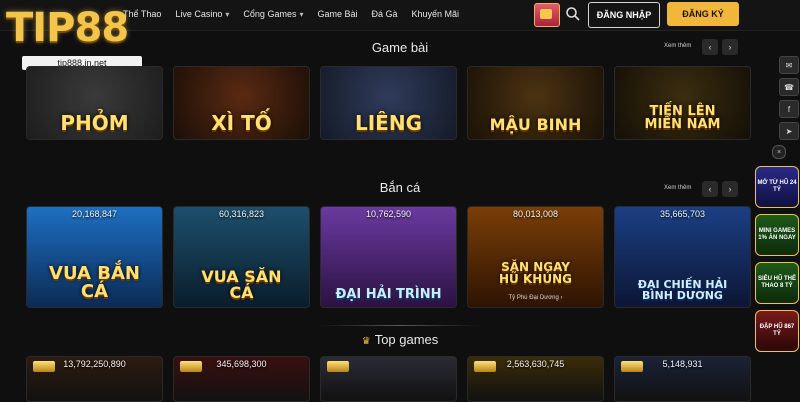  What do you see at coordinates (400, 325) in the screenshot?
I see `section-divider` at bounding box center [400, 325].